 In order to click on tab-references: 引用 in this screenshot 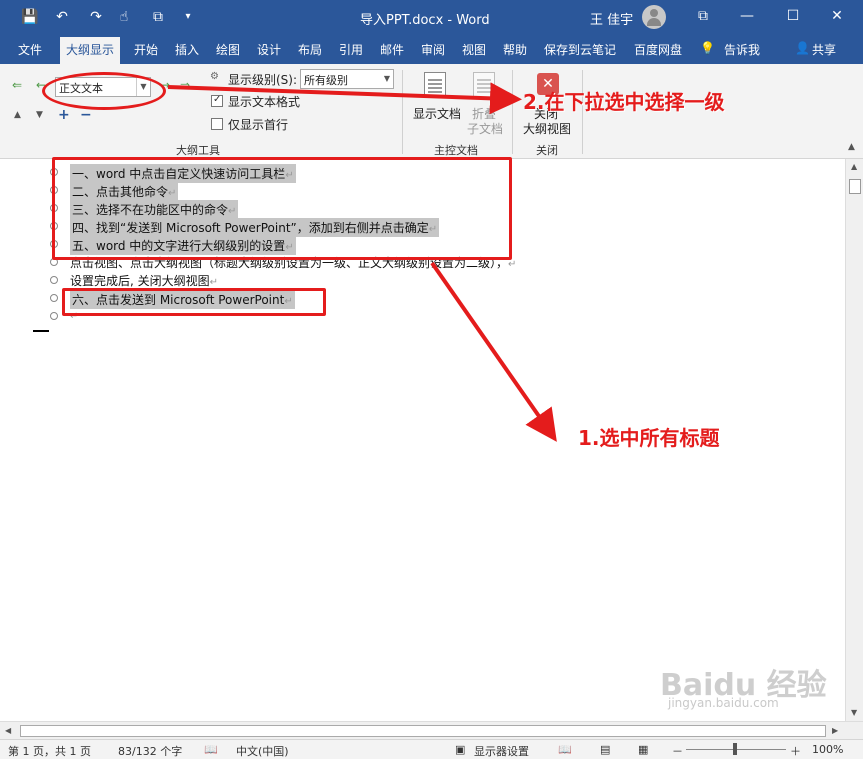, I will do `click(351, 49)`.